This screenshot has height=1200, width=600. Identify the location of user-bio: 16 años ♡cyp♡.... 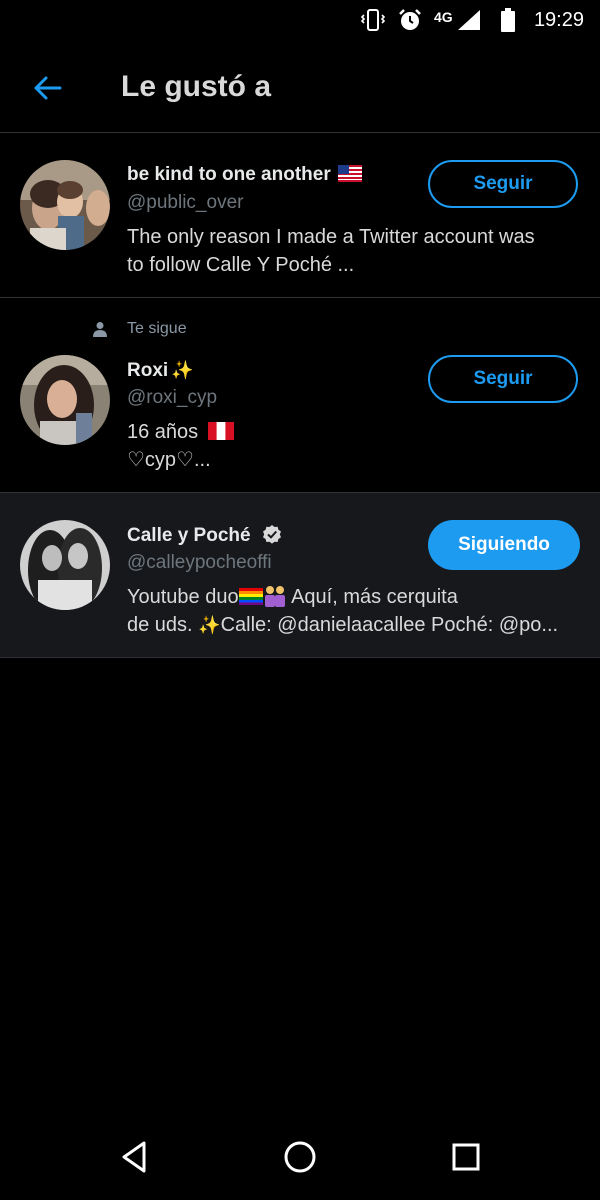
(352, 446).